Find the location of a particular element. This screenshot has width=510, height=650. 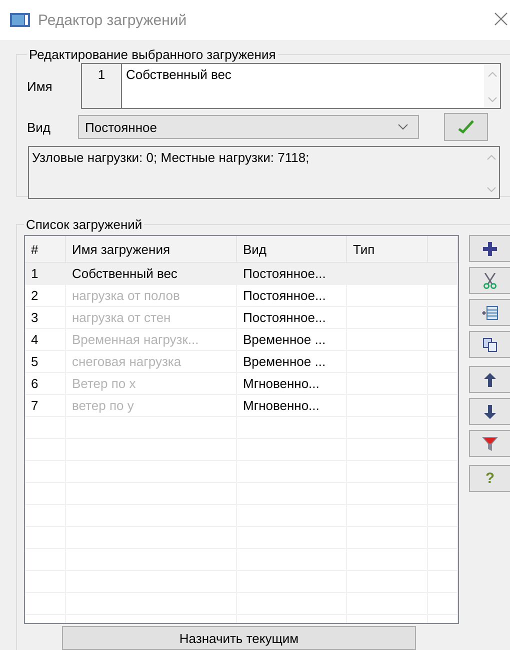

table-cell: 6 is located at coordinates (45, 383).